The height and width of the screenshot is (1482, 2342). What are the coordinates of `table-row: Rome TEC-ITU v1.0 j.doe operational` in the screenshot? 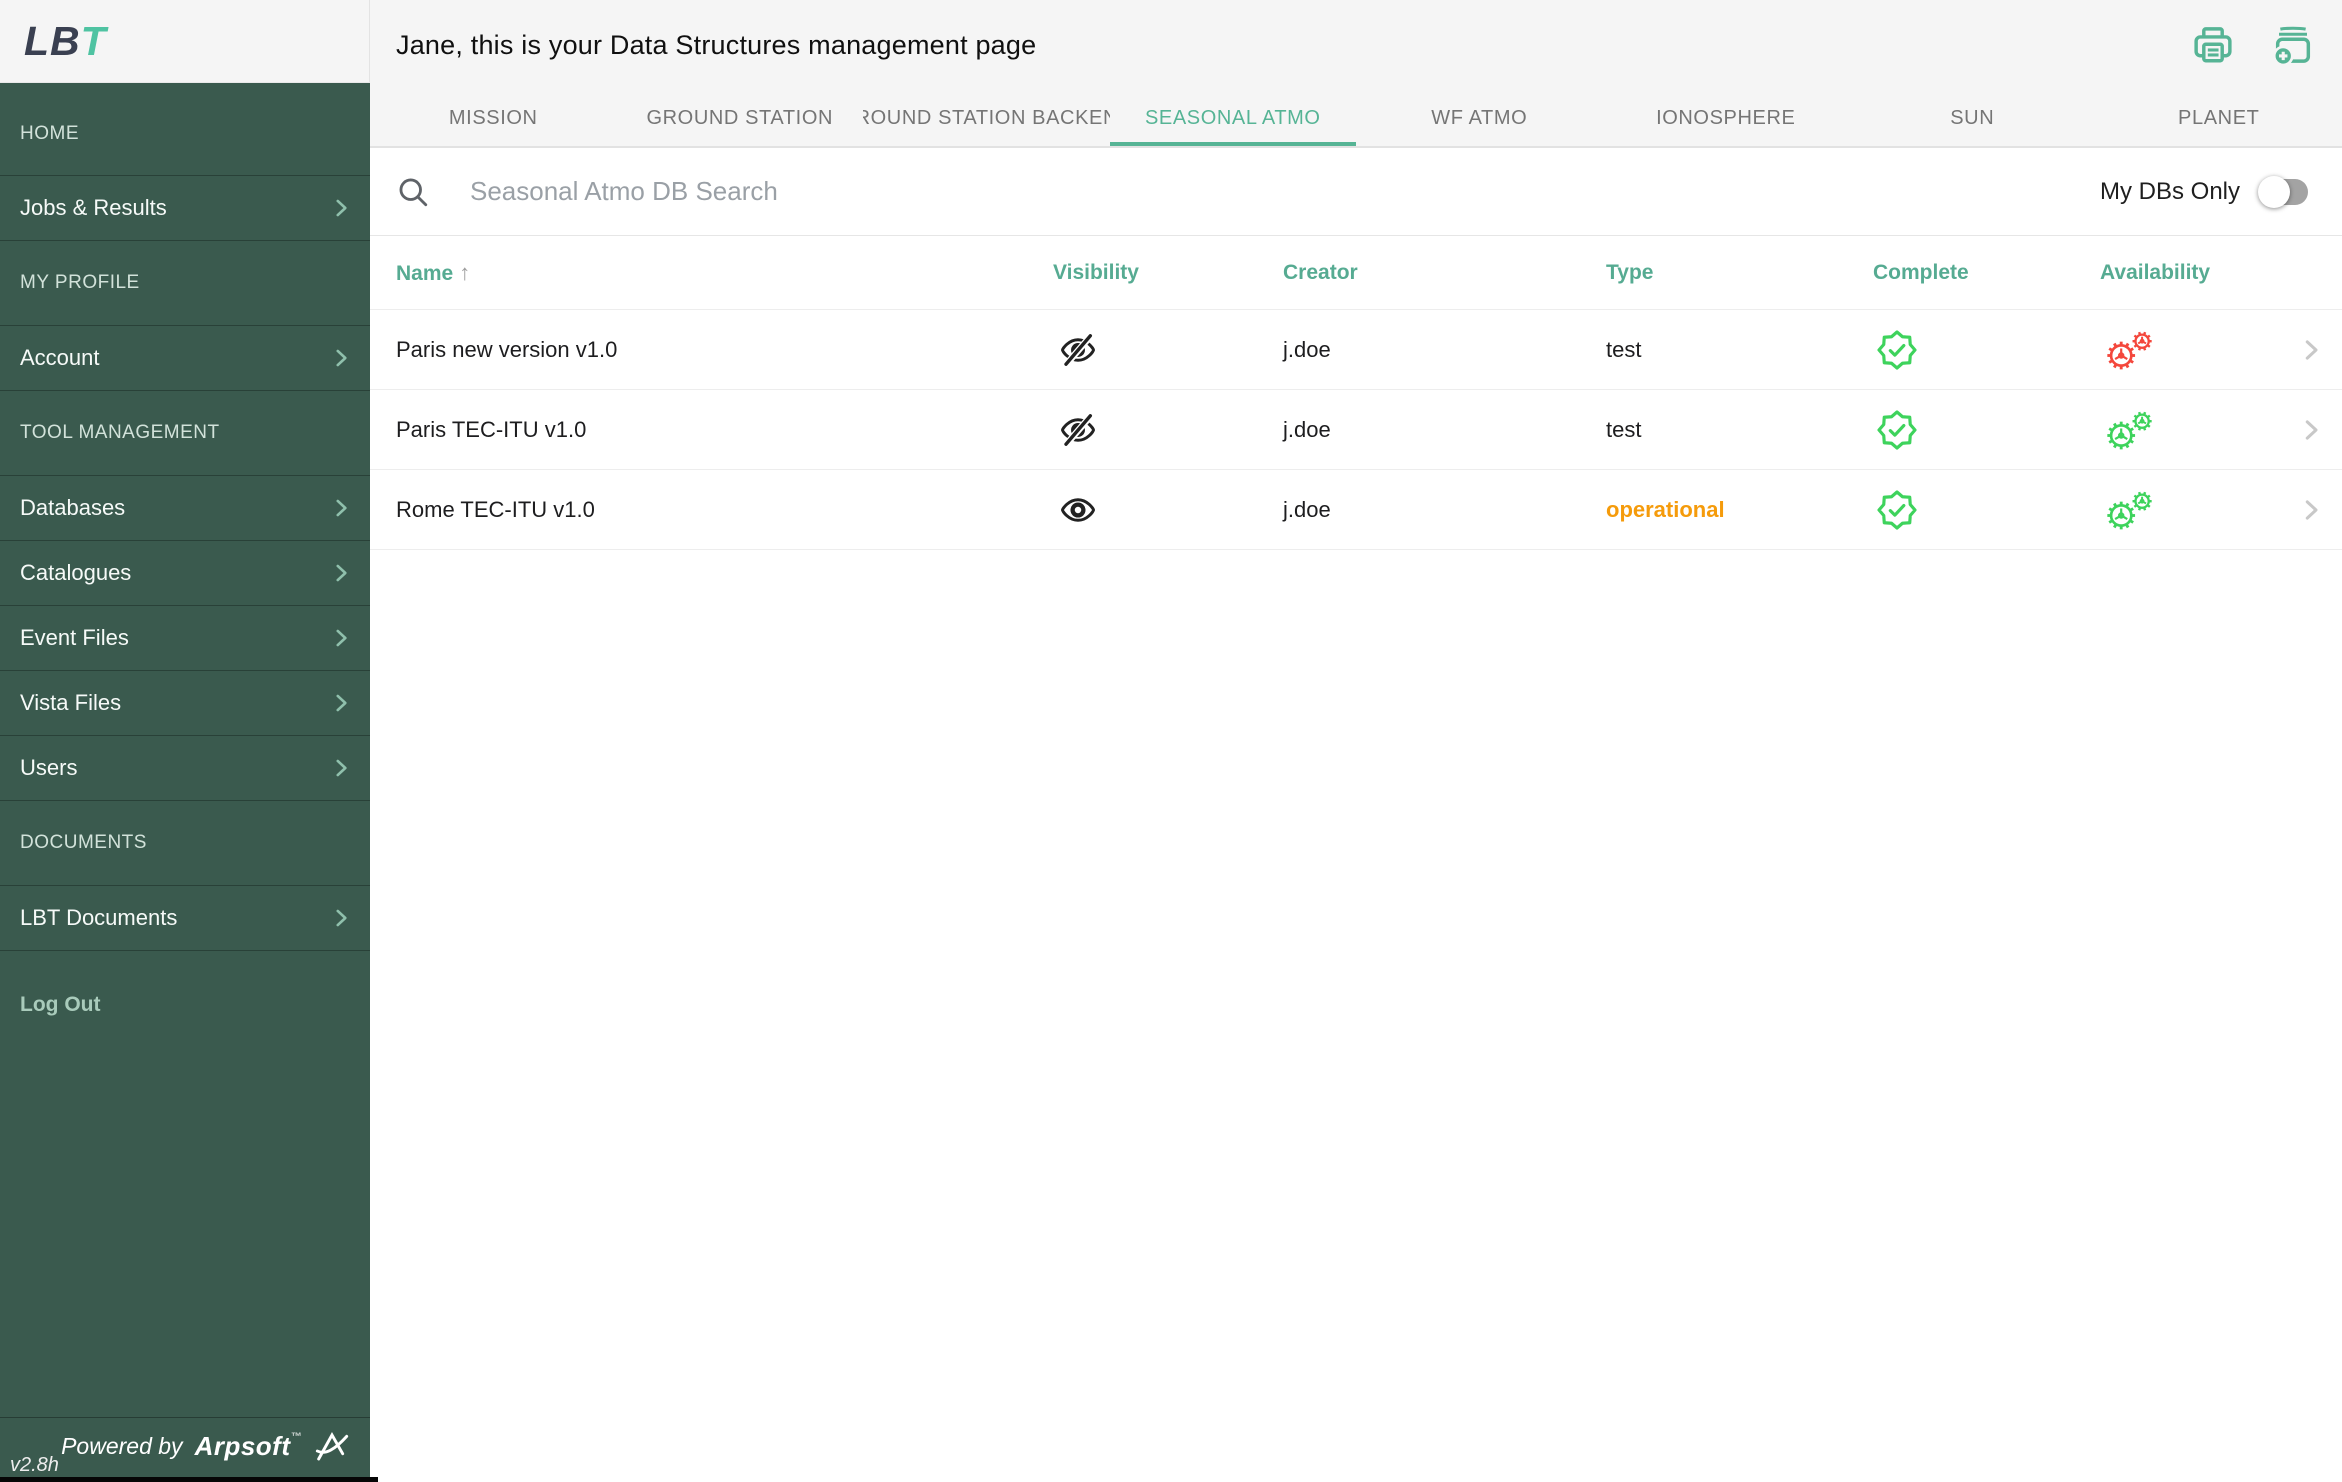 It's located at (1356, 510).